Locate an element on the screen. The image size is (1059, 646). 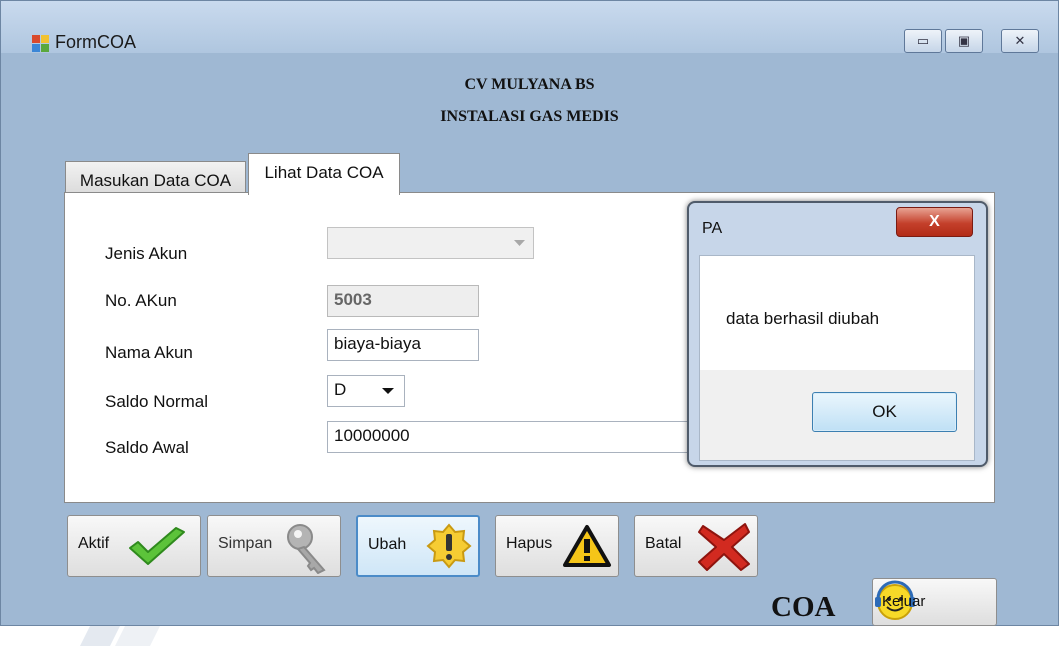
ubah-button-label: Ubah is located at coordinates (387, 544).